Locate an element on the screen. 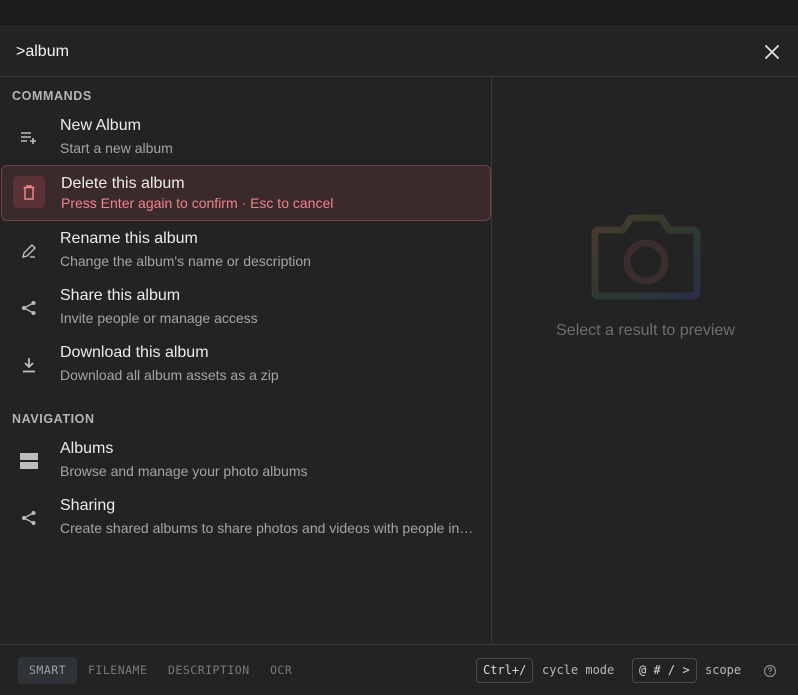 The image size is (798, 695). section-header-commands: COMMANDS is located at coordinates (52, 96).